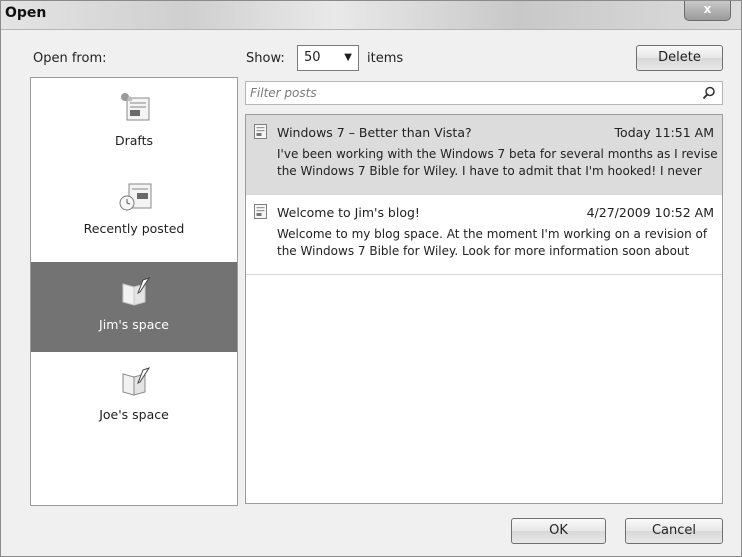 The width and height of the screenshot is (742, 557). What do you see at coordinates (134, 140) in the screenshot?
I see `source-label: Drafts` at bounding box center [134, 140].